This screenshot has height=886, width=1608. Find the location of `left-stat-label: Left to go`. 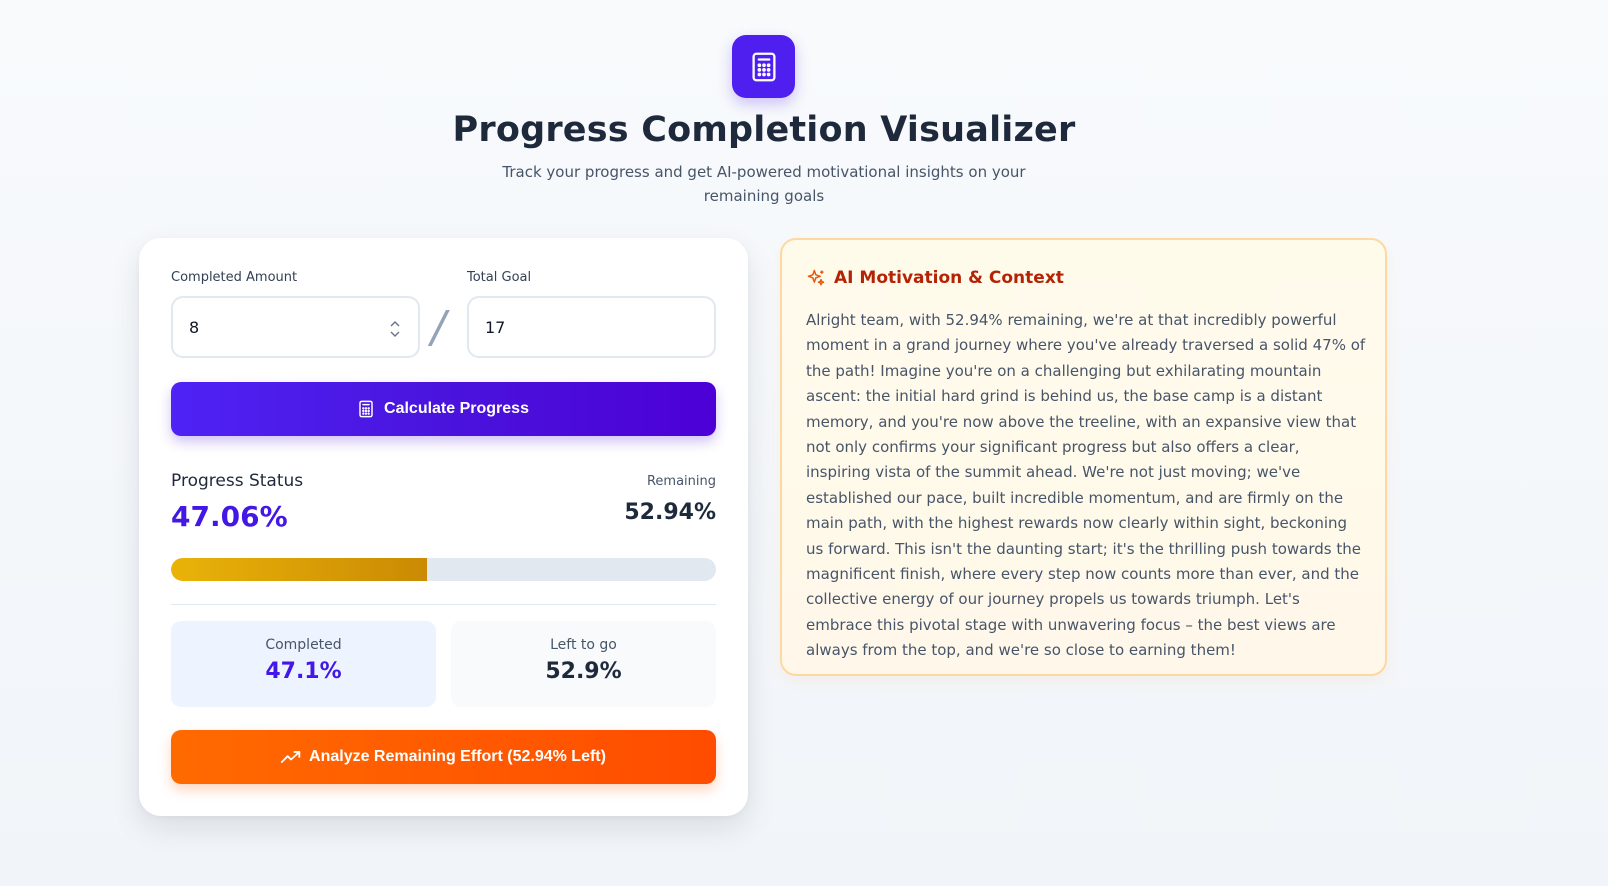

left-stat-label: Left to go is located at coordinates (583, 645).